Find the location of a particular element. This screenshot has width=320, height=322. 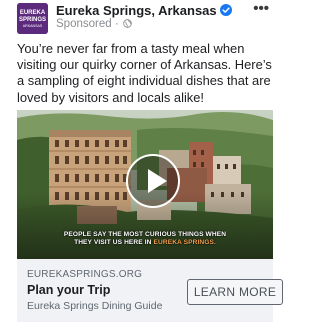

play-button is located at coordinates (153, 181).